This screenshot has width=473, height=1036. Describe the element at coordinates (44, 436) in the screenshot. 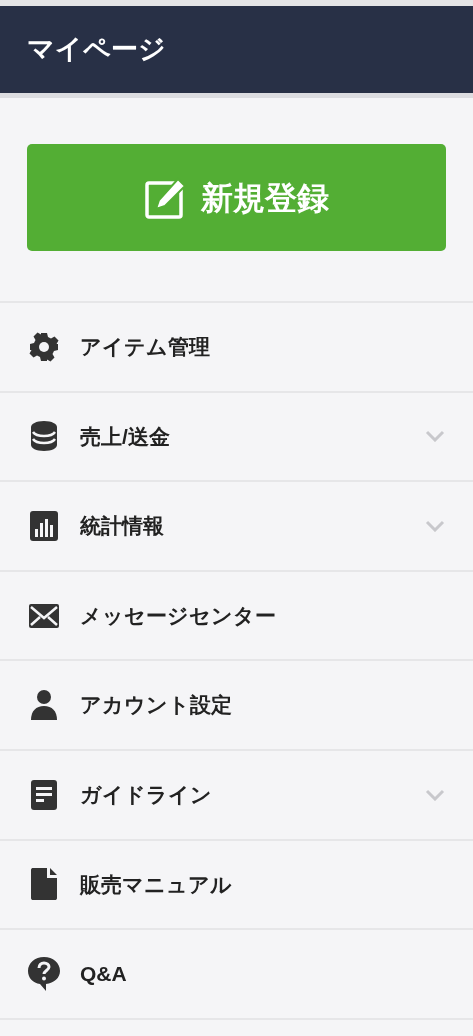

I see `coins-icon` at that location.